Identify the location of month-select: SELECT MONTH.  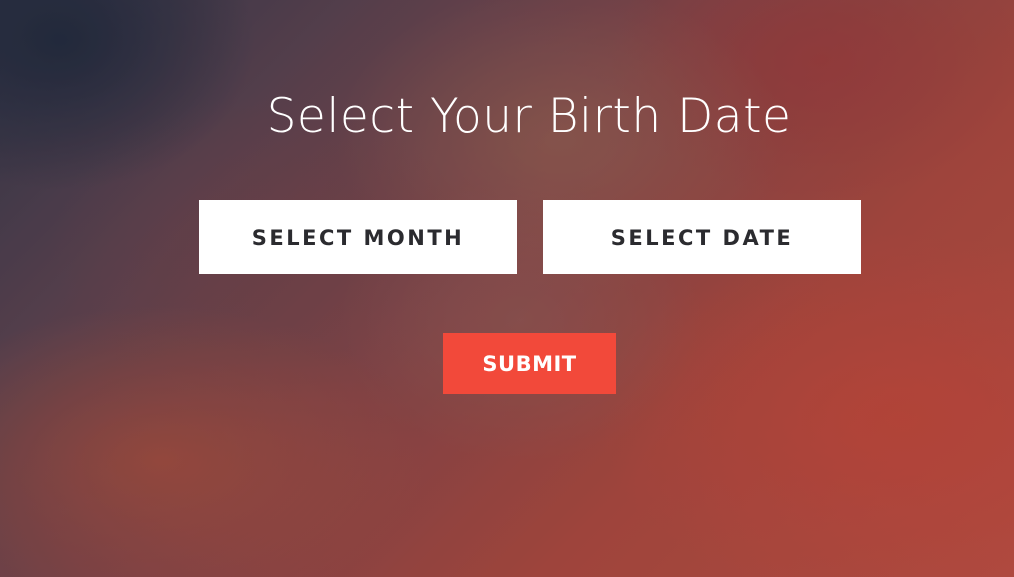
(358, 237).